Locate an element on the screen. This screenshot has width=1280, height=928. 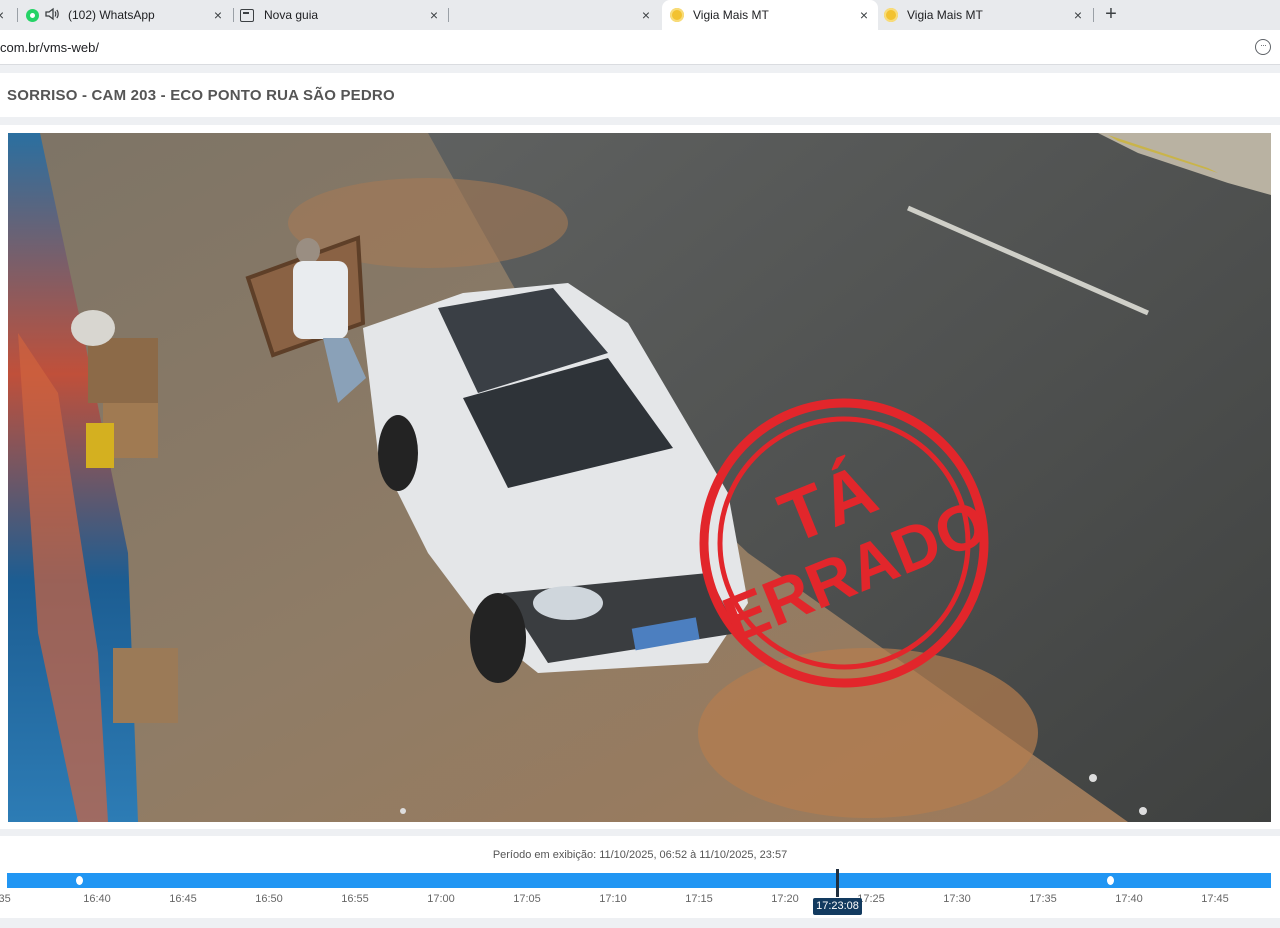
whatsapp-icon is located at coordinates (32, 15).